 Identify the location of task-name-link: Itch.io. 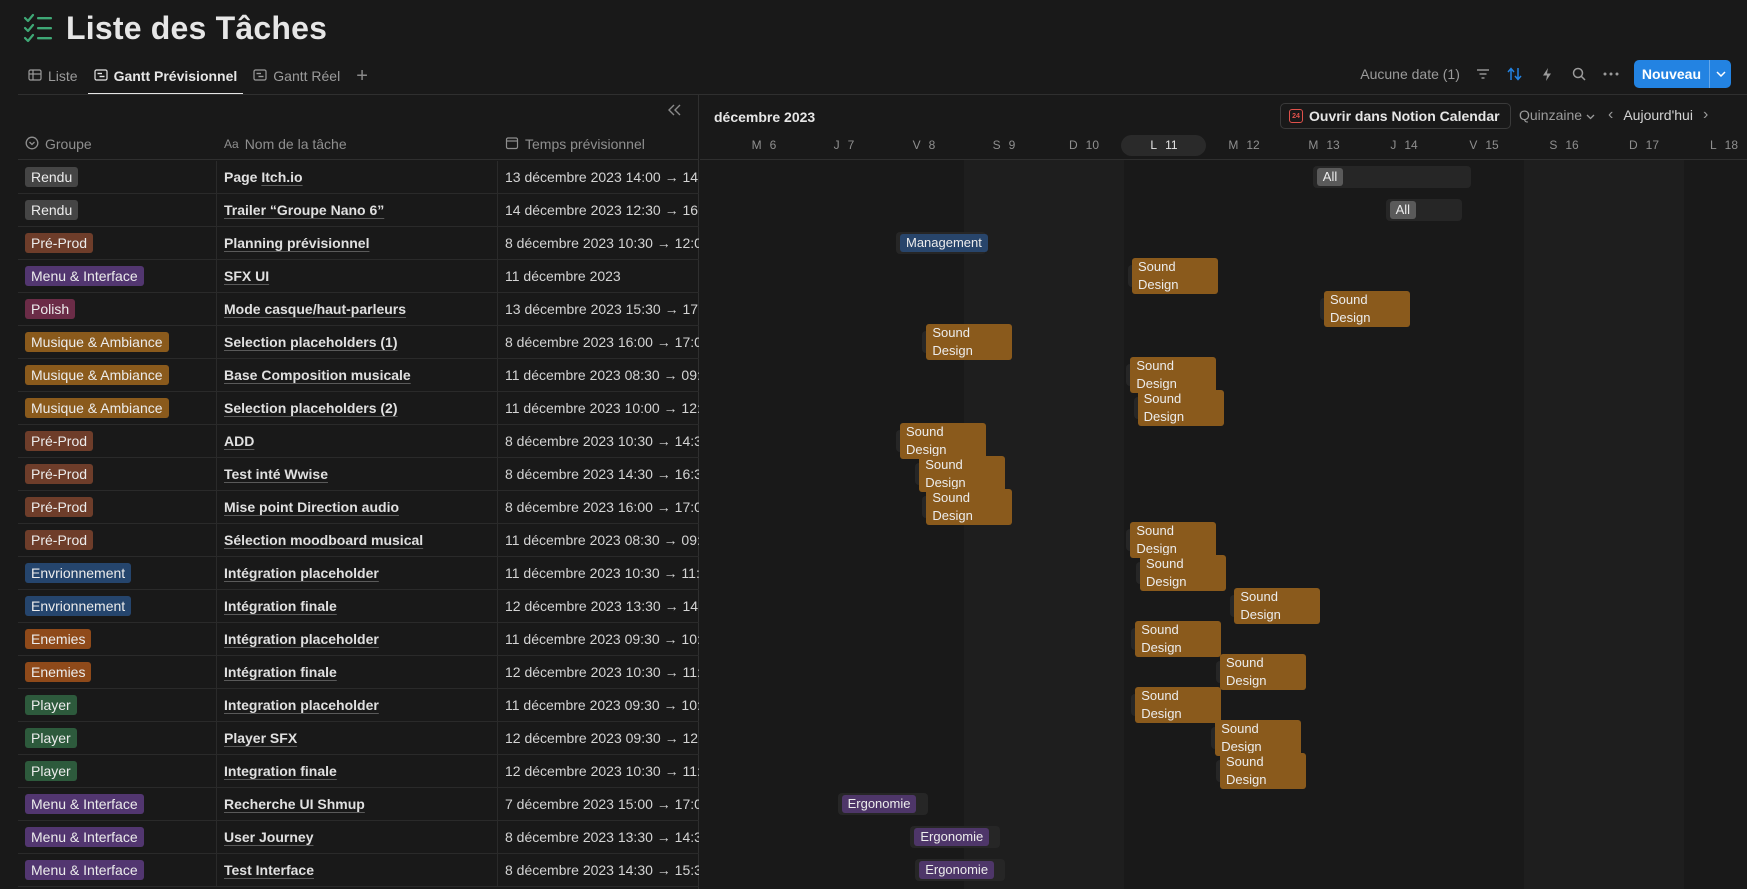
(281, 177).